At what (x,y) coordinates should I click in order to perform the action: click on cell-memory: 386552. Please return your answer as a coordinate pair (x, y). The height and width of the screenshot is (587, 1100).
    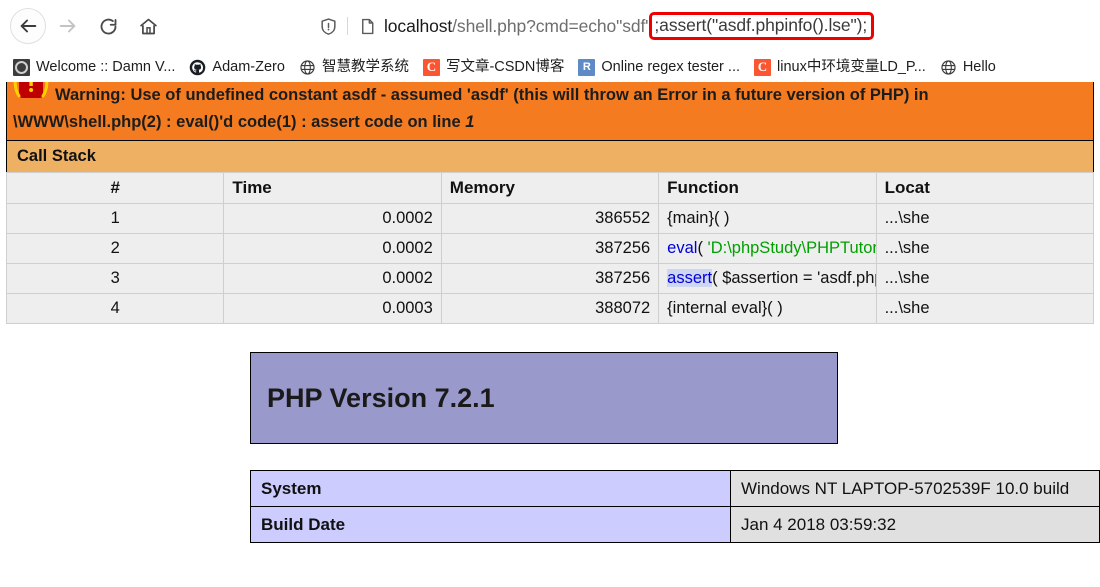
    Looking at the image, I should click on (550, 218).